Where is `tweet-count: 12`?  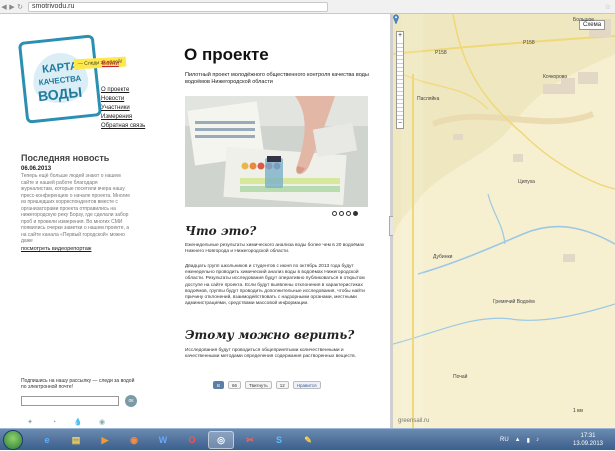
tweet-count: 12 is located at coordinates (282, 385).